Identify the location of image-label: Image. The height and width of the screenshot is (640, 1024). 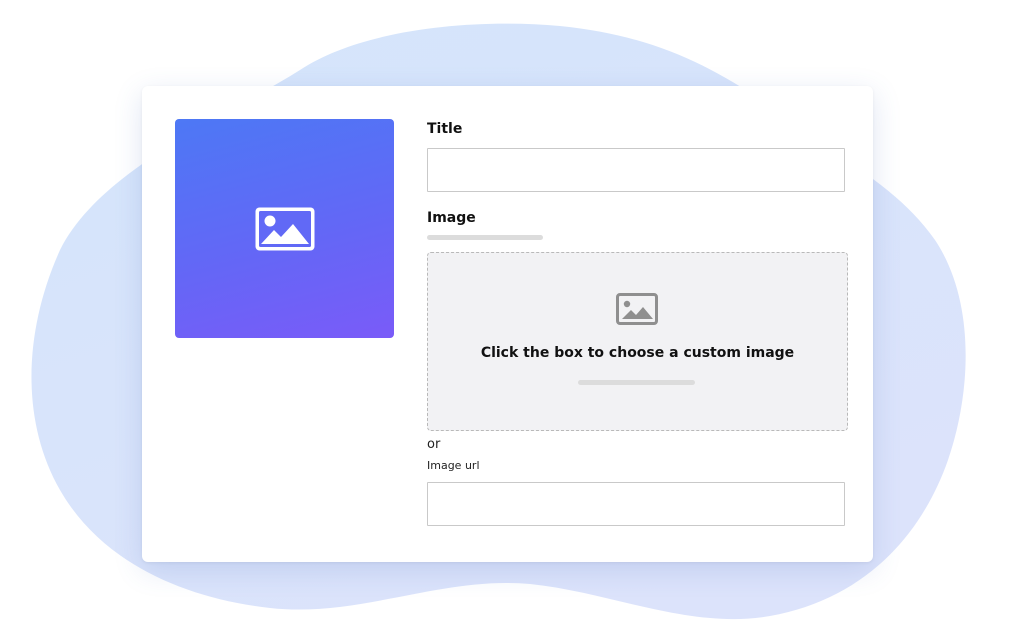
(451, 218).